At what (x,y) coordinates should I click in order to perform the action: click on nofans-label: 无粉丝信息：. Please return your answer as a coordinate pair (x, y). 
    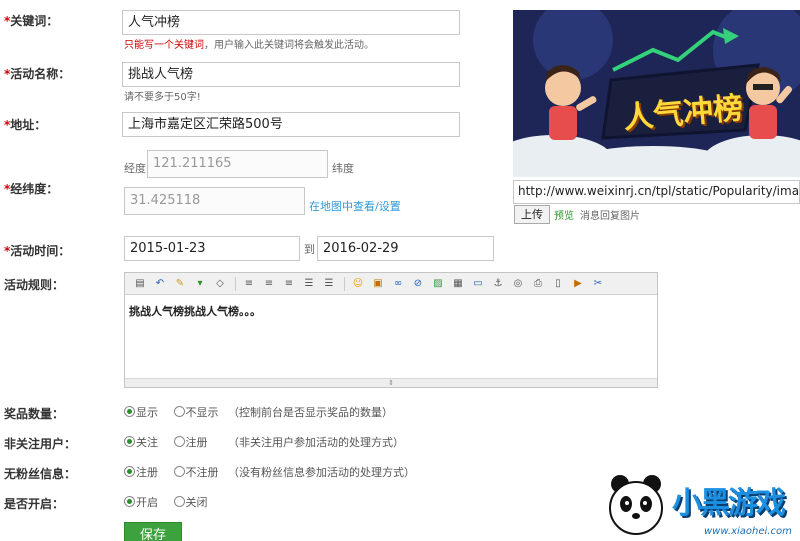
    Looking at the image, I should click on (40, 474).